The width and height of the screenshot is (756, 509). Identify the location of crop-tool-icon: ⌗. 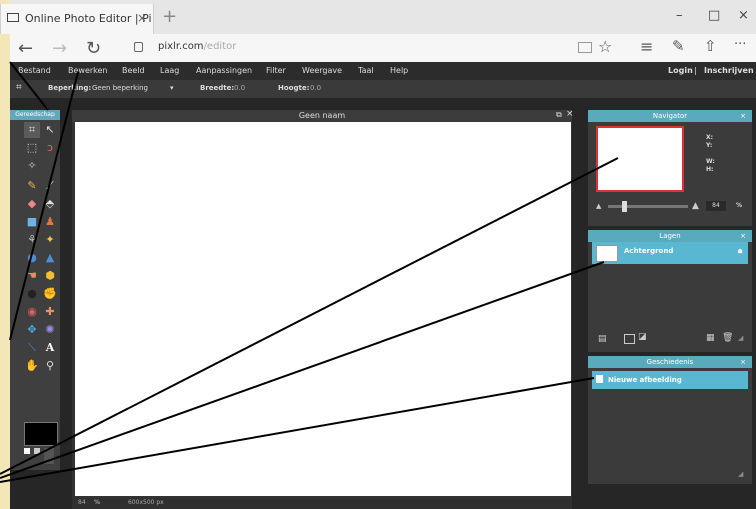
(32, 130).